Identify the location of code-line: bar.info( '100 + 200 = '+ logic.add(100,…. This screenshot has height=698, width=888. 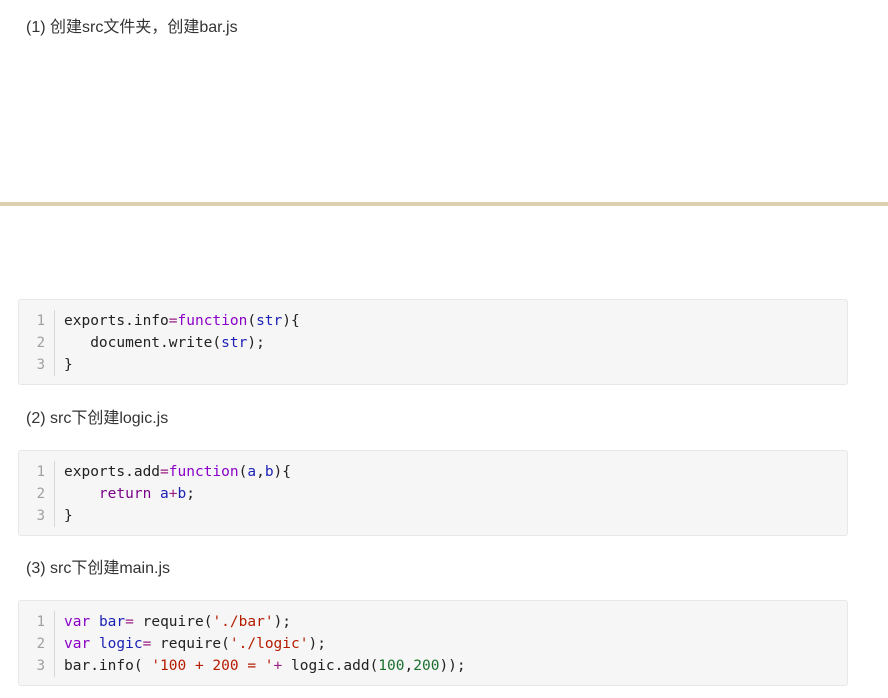
(265, 666).